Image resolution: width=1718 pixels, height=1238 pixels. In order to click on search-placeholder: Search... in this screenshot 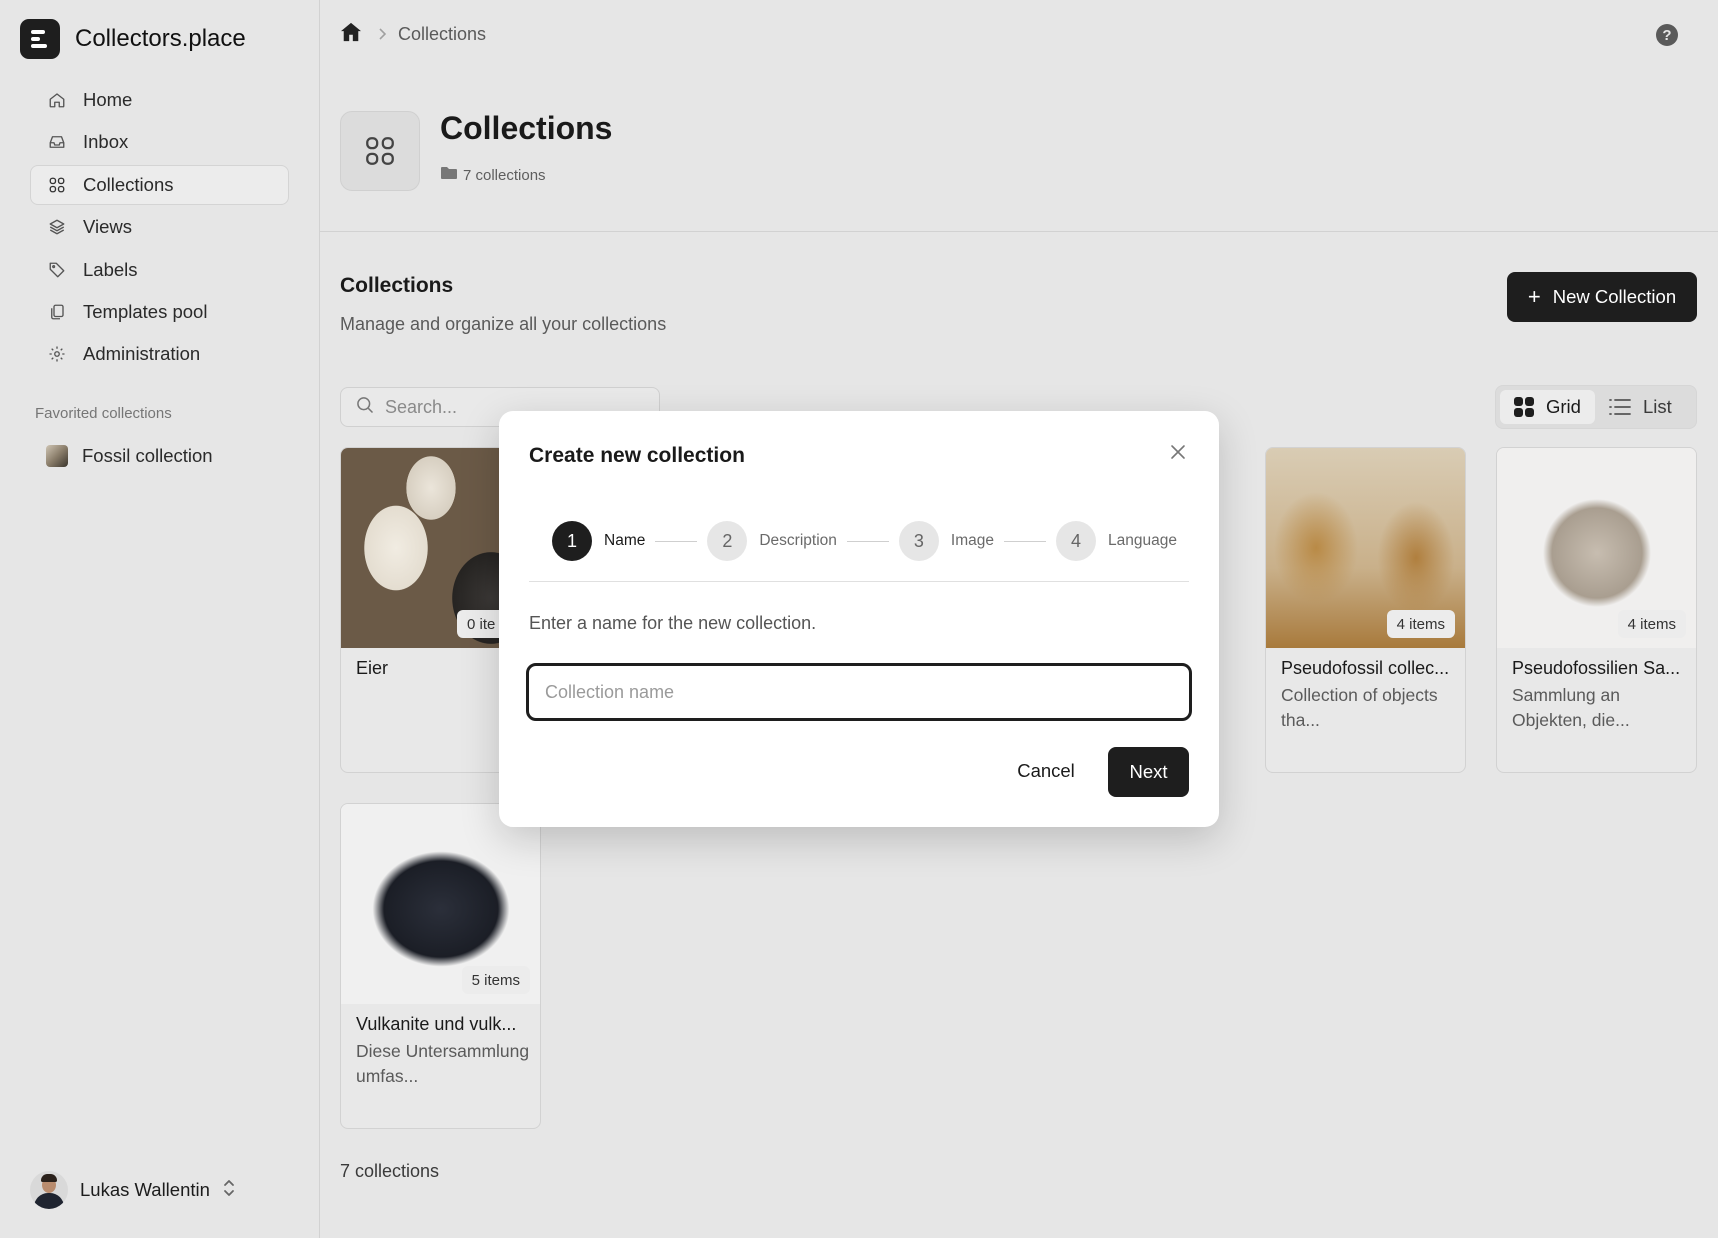, I will do `click(421, 406)`.